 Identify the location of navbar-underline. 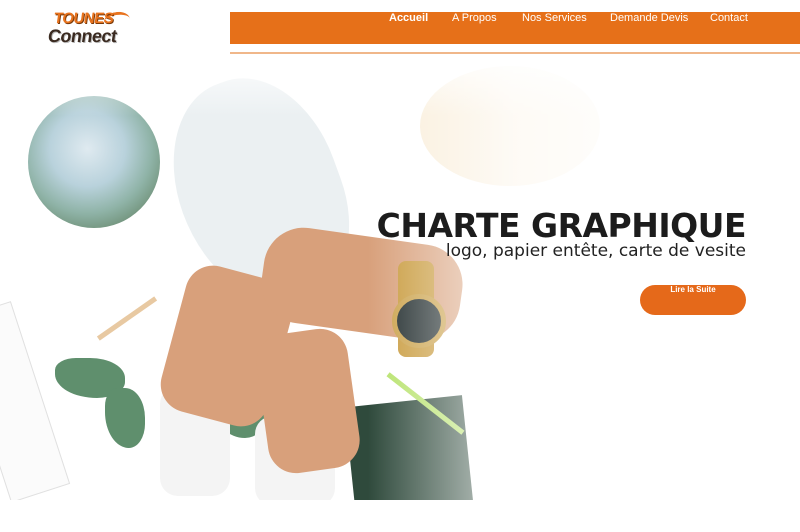
(515, 53).